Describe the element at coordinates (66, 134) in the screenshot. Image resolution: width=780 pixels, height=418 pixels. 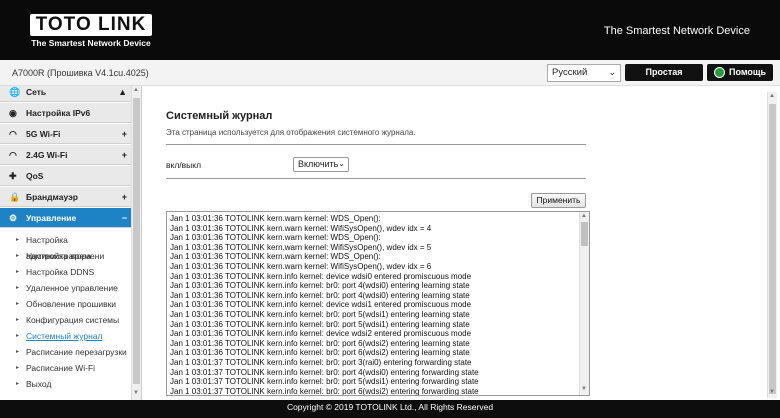
I see `sidebar-item-5g-wifi: ◠ 5G Wi-Fi +` at that location.